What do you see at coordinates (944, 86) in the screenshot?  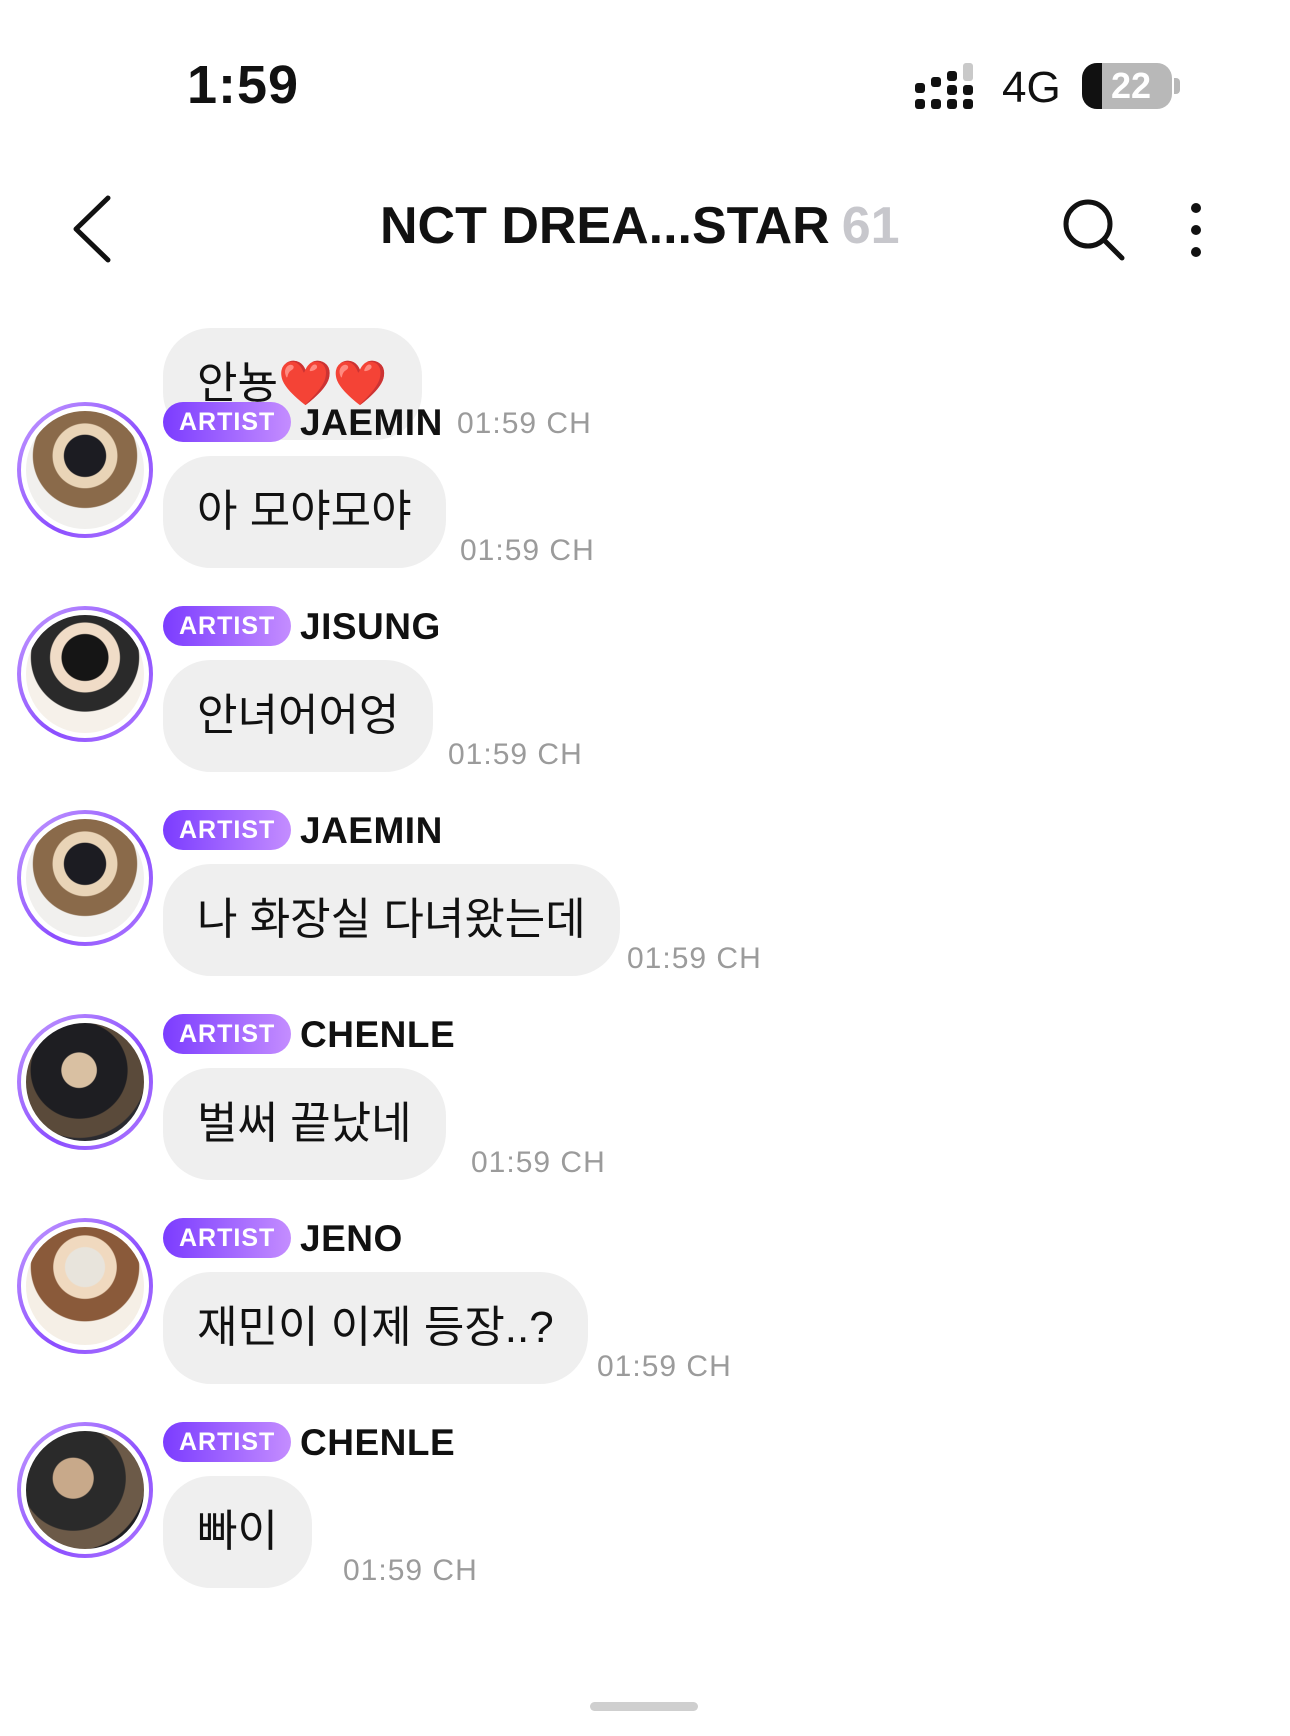 I see `signal-icon` at bounding box center [944, 86].